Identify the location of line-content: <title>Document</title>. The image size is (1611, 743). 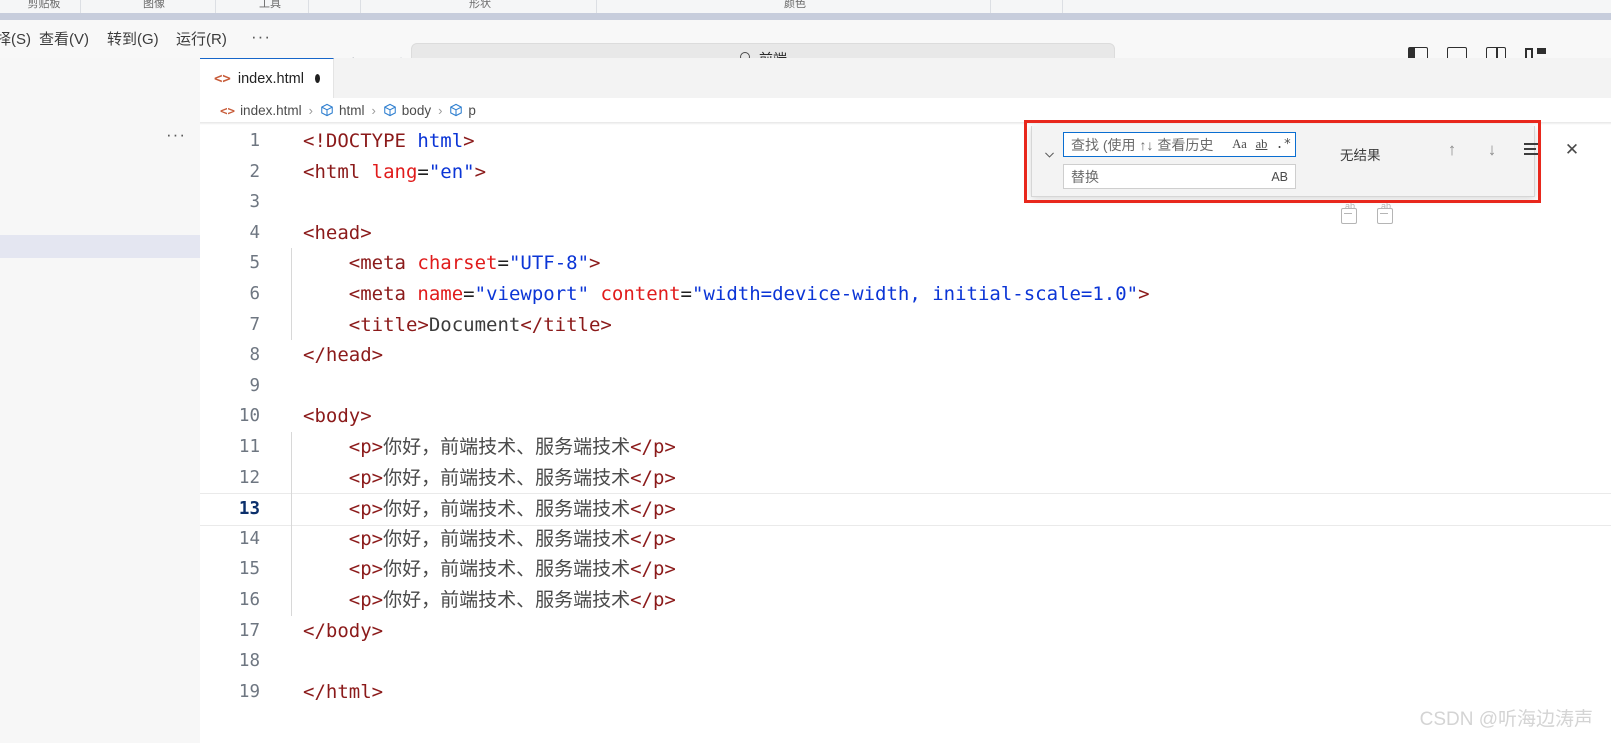
(480, 324).